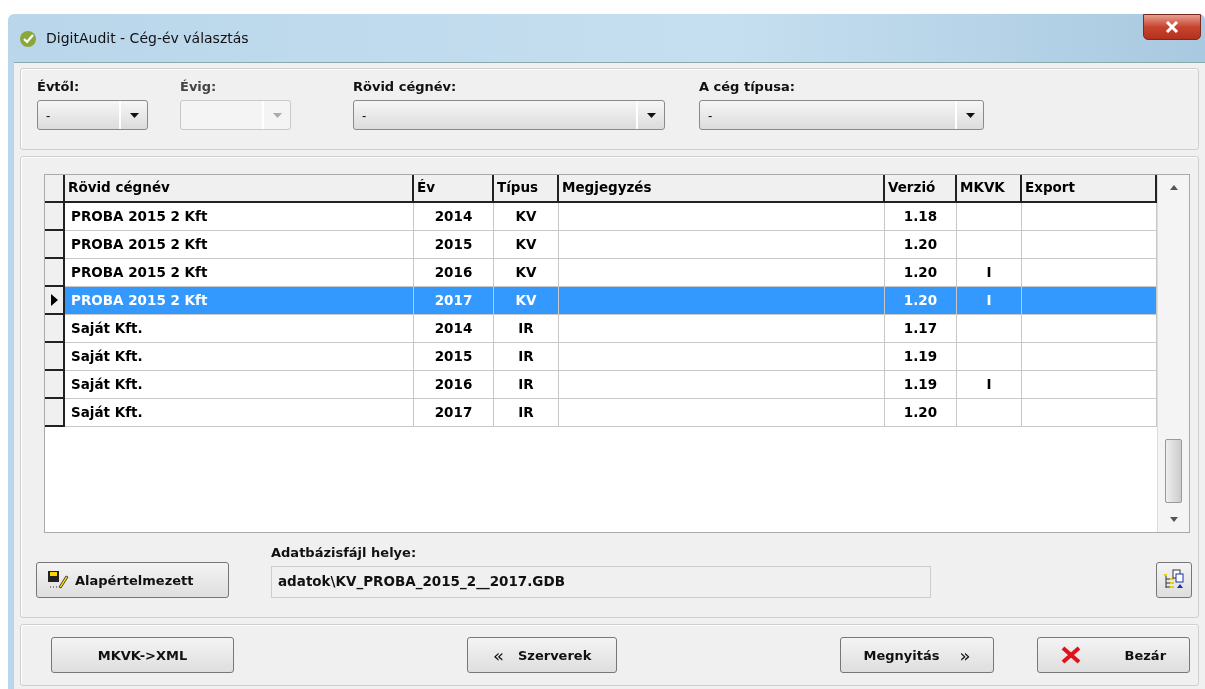 Image resolution: width=1205 pixels, height=689 pixels. I want to click on table-row: PROBA 2015 2 Kft 2014 KV 1.18, so click(601, 217).